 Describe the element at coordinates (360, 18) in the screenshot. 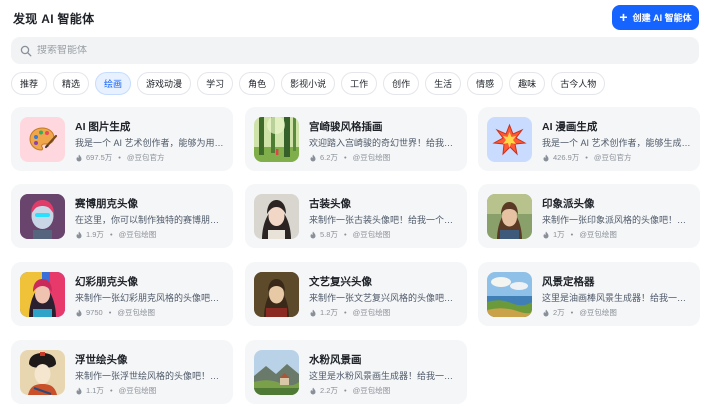

I see `header: 发现 AI 智能体 + 创建 AI 智能体` at that location.